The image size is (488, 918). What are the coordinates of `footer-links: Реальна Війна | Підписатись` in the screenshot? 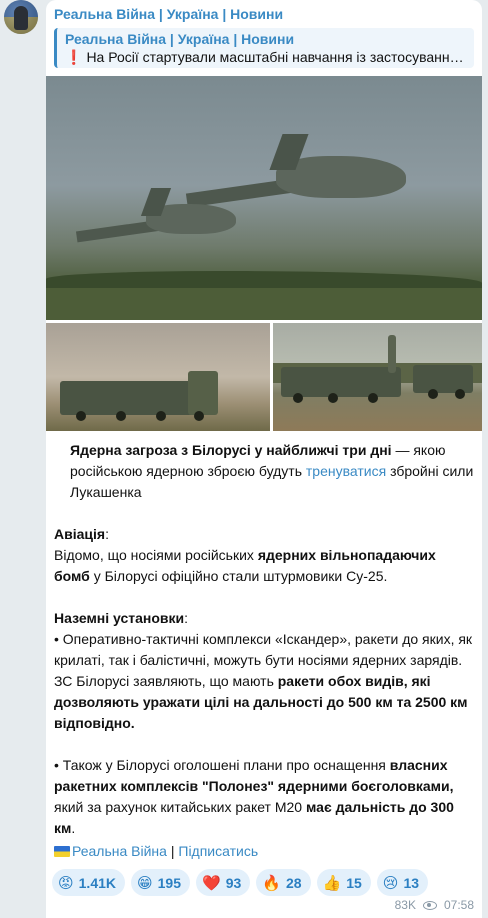 It's located at (156, 851).